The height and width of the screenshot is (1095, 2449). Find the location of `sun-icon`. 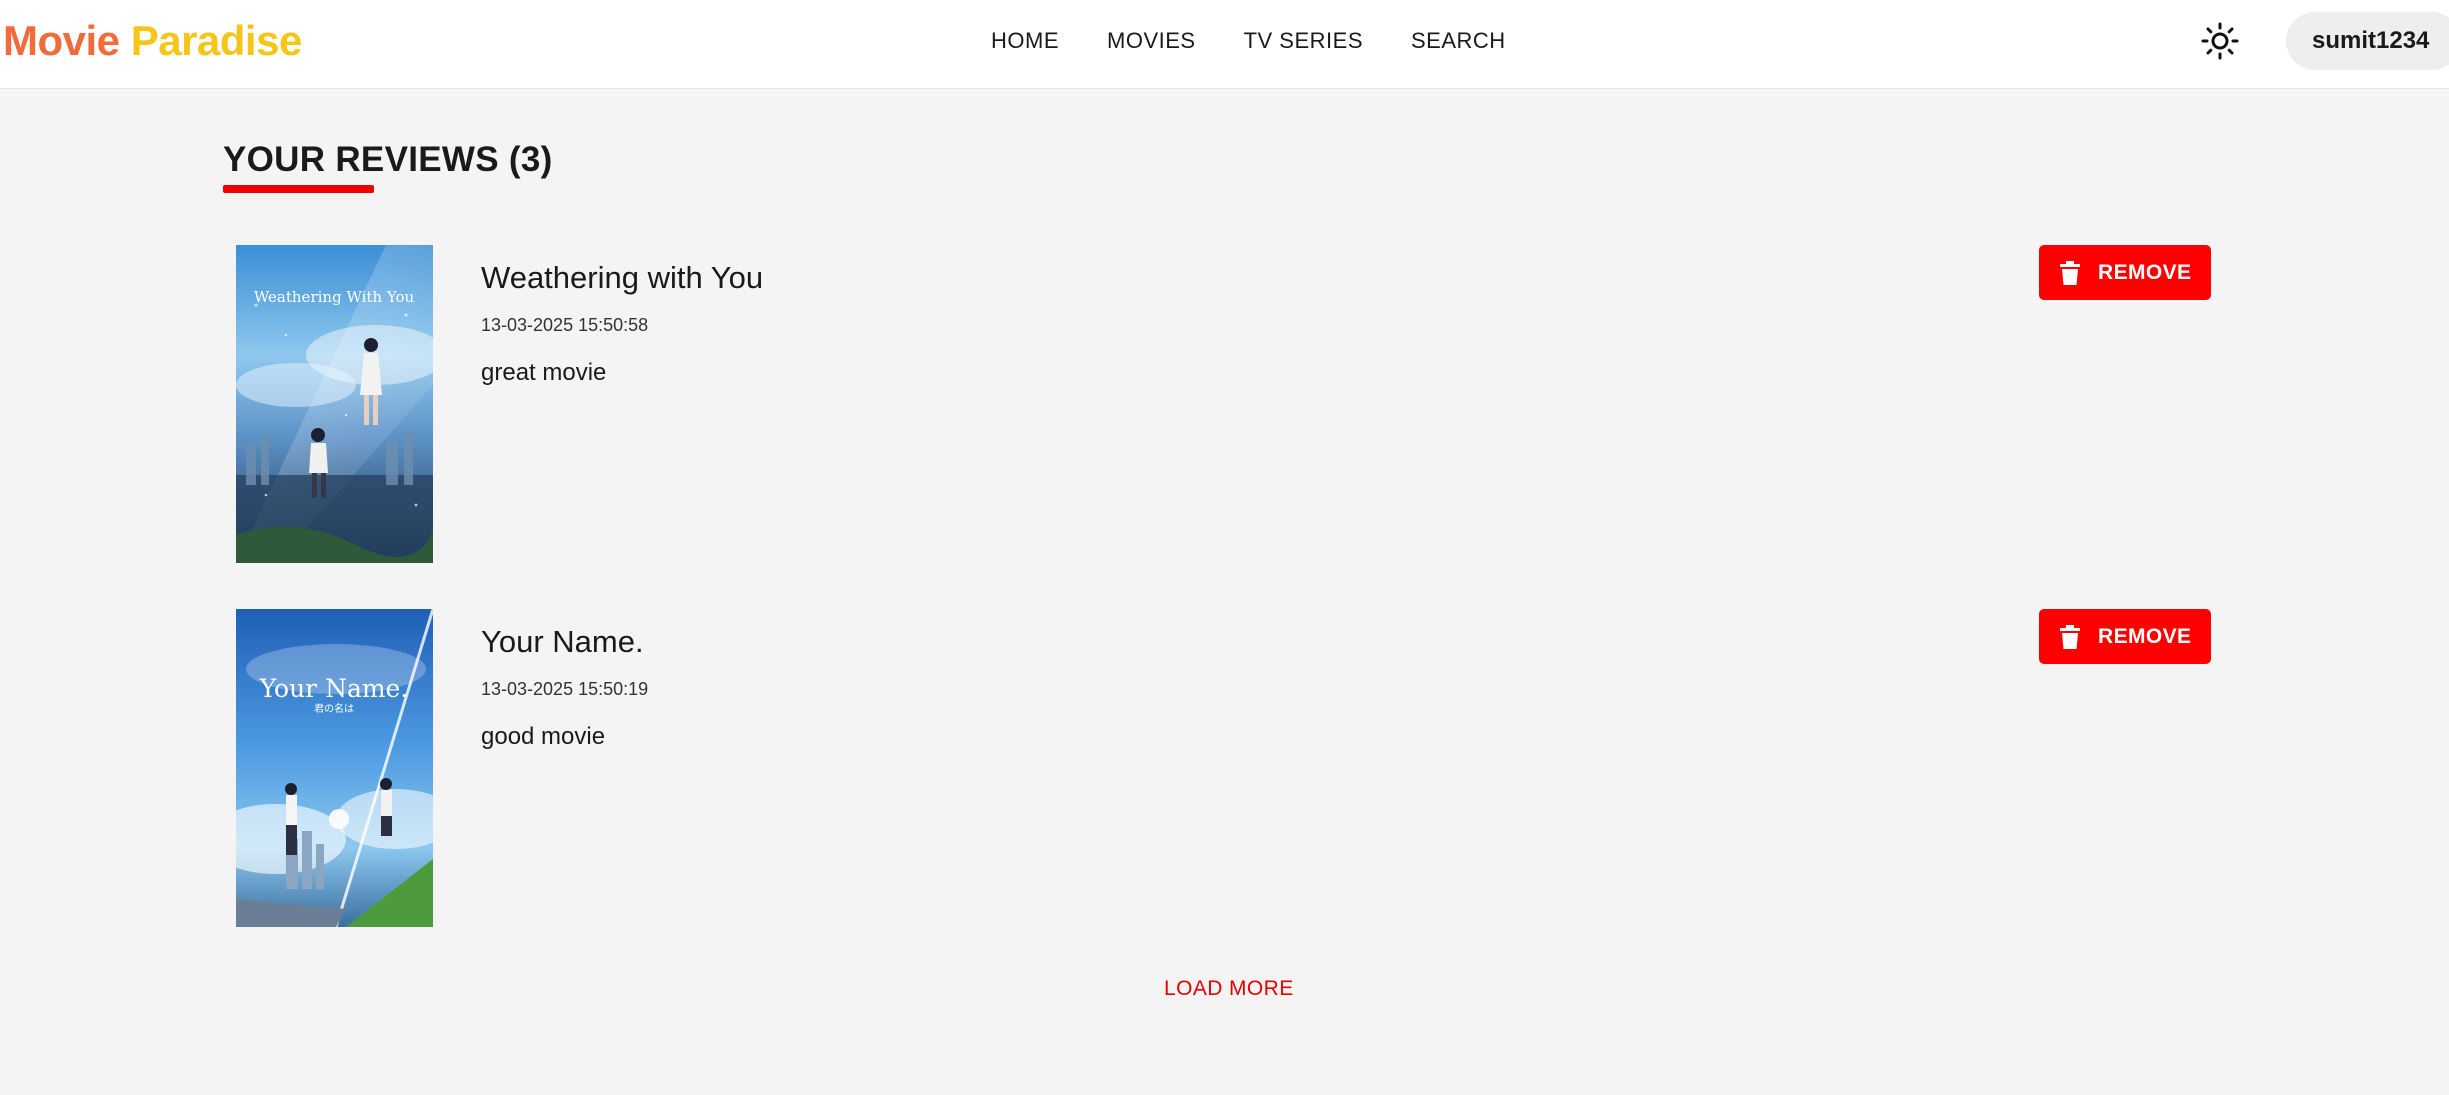

sun-icon is located at coordinates (2220, 41).